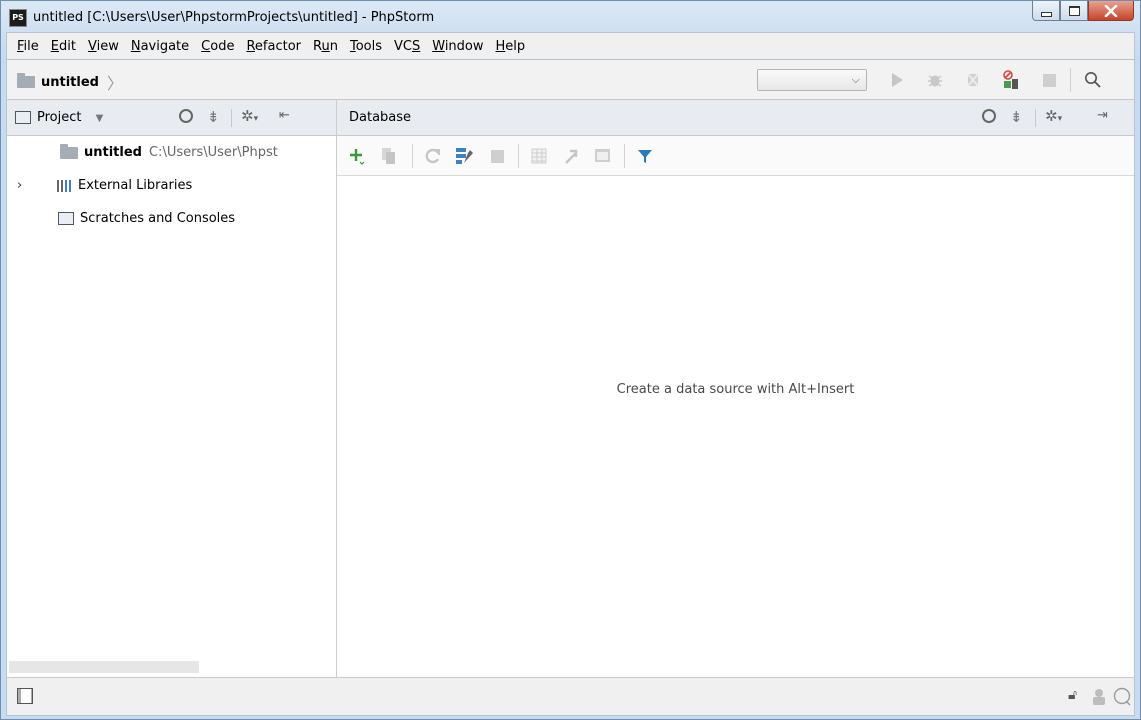 The width and height of the screenshot is (1141, 720). I want to click on debug-icon, so click(935, 81).